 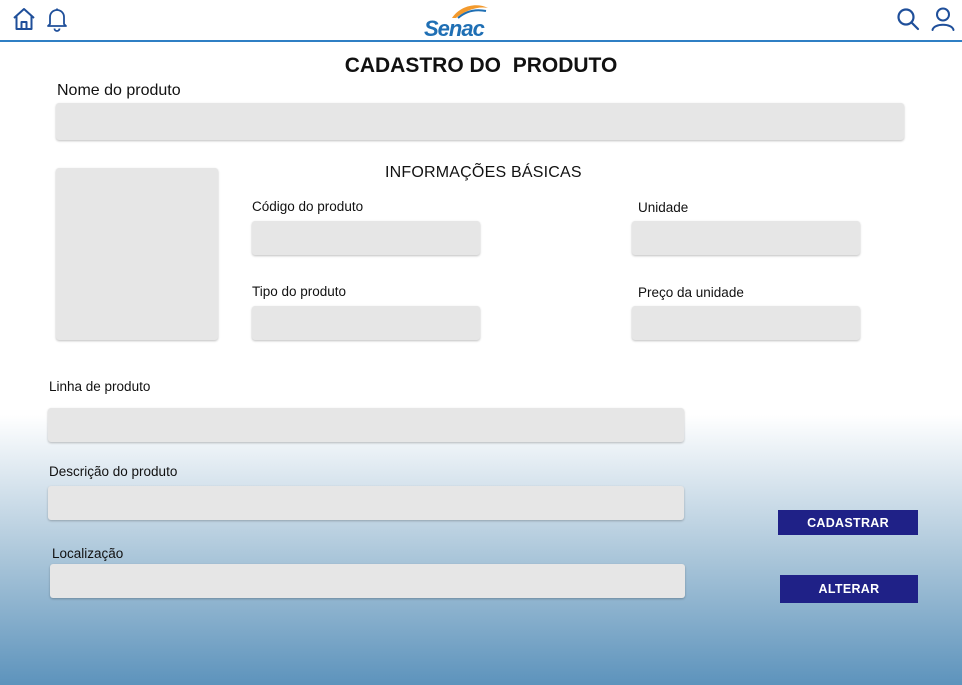 I want to click on top-bar: Senac, so click(x=481, y=21).